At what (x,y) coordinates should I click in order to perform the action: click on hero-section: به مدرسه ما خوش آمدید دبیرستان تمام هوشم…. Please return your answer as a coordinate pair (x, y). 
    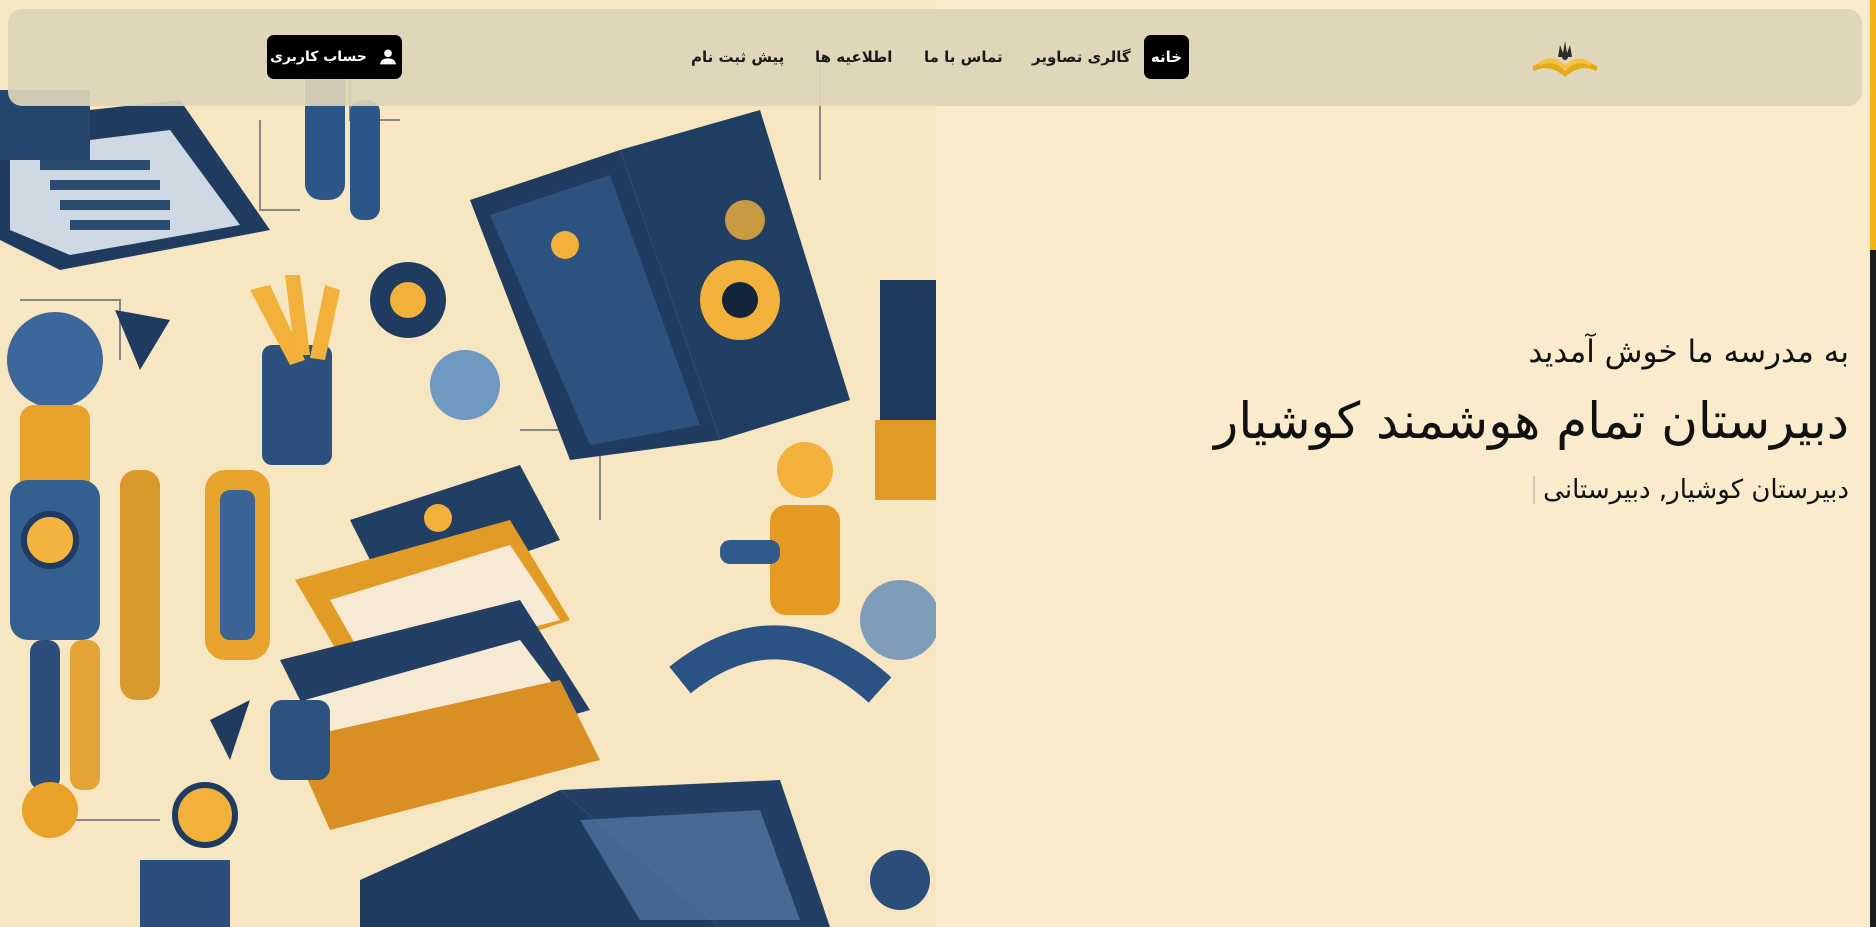
    Looking at the image, I should click on (1439, 419).